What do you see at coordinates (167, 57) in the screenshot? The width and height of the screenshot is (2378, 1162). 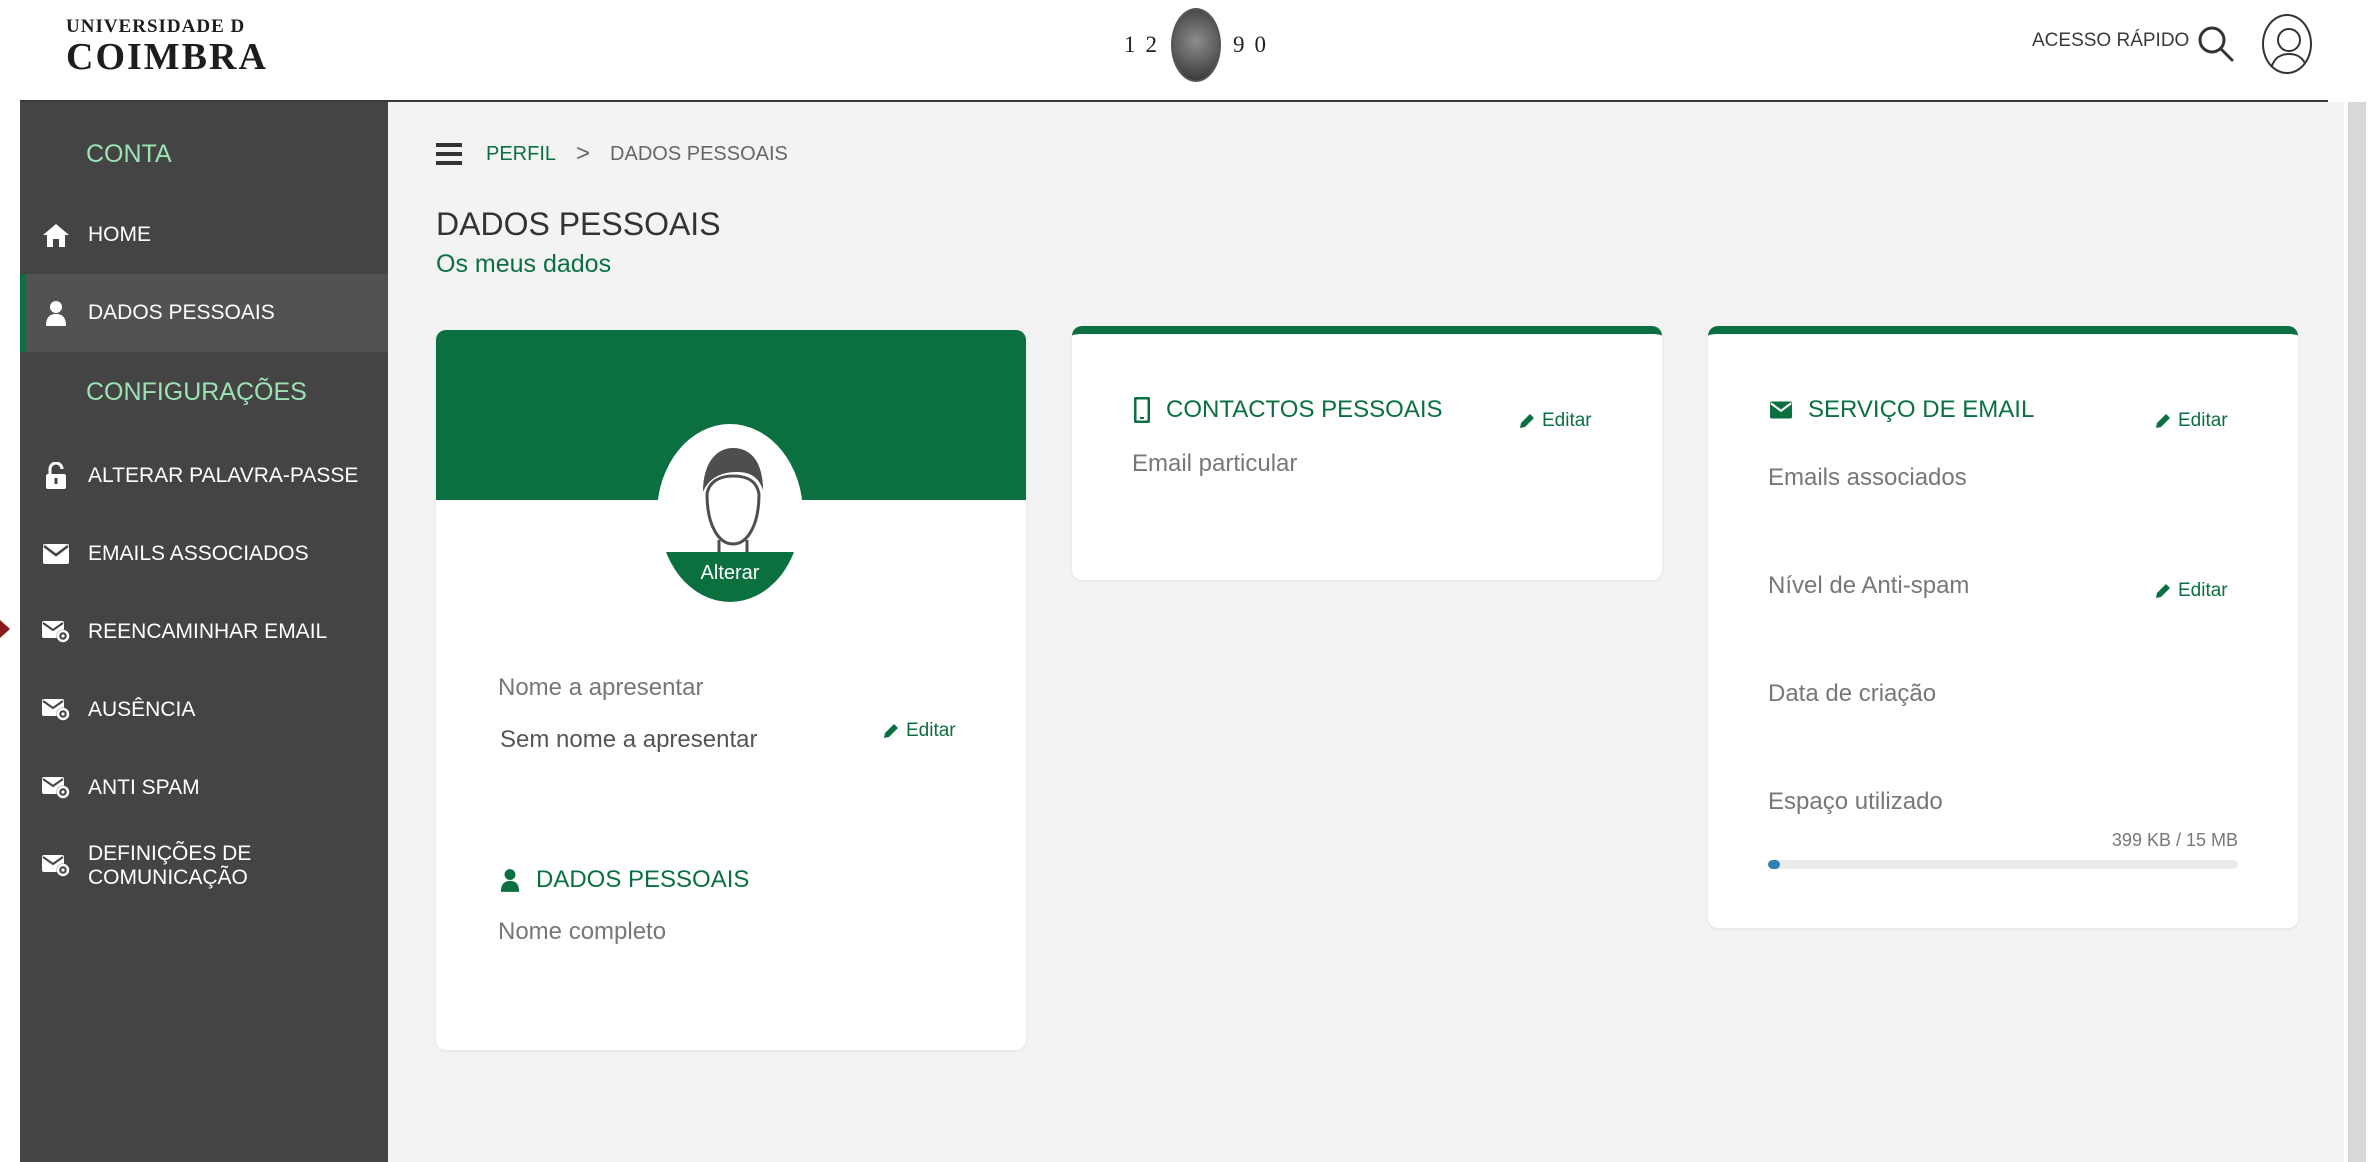 I see `logo-main-text: COIMBRA` at bounding box center [167, 57].